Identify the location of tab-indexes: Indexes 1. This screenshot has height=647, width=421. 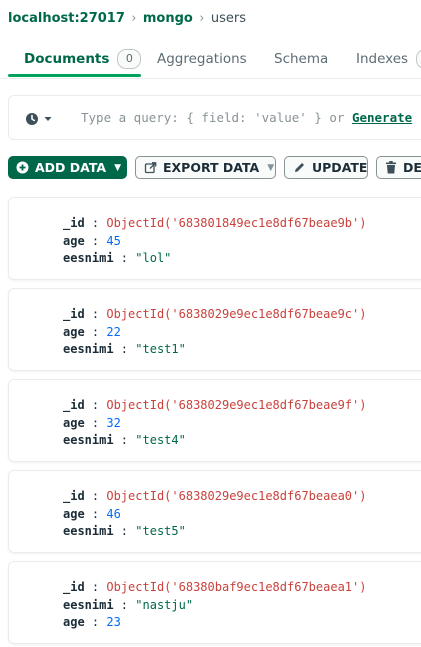
(388, 59).